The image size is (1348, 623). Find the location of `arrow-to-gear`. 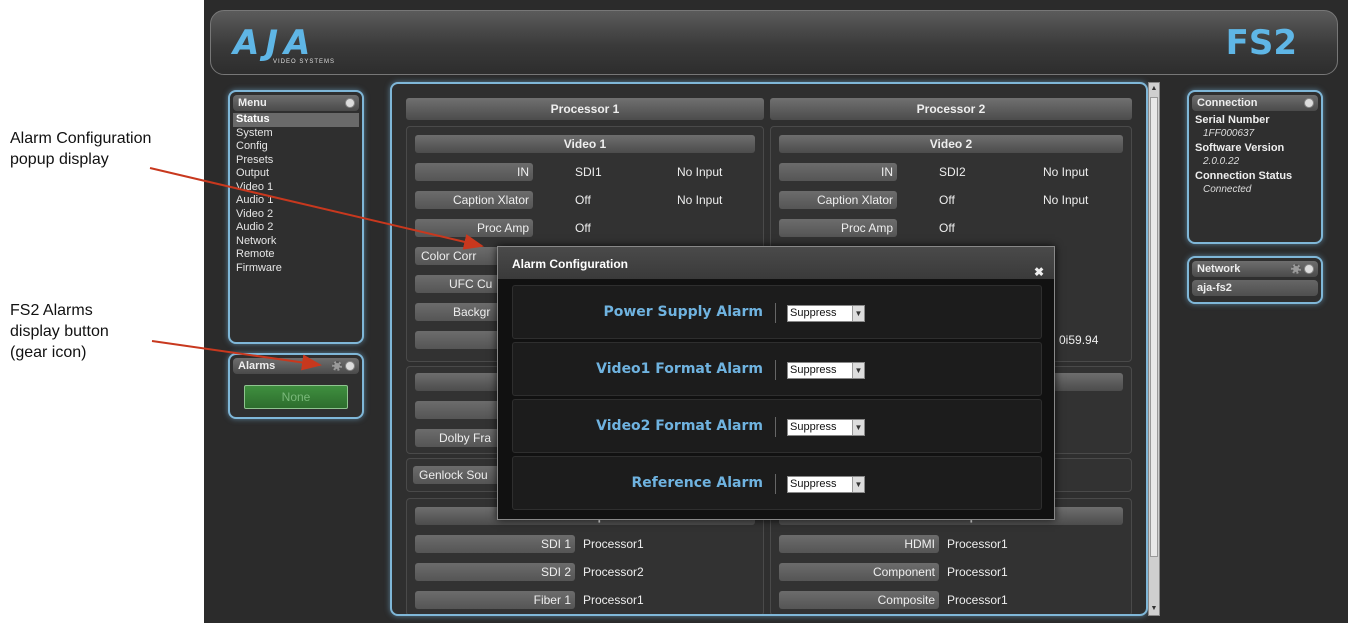

arrow-to-gear is located at coordinates (236, 355).